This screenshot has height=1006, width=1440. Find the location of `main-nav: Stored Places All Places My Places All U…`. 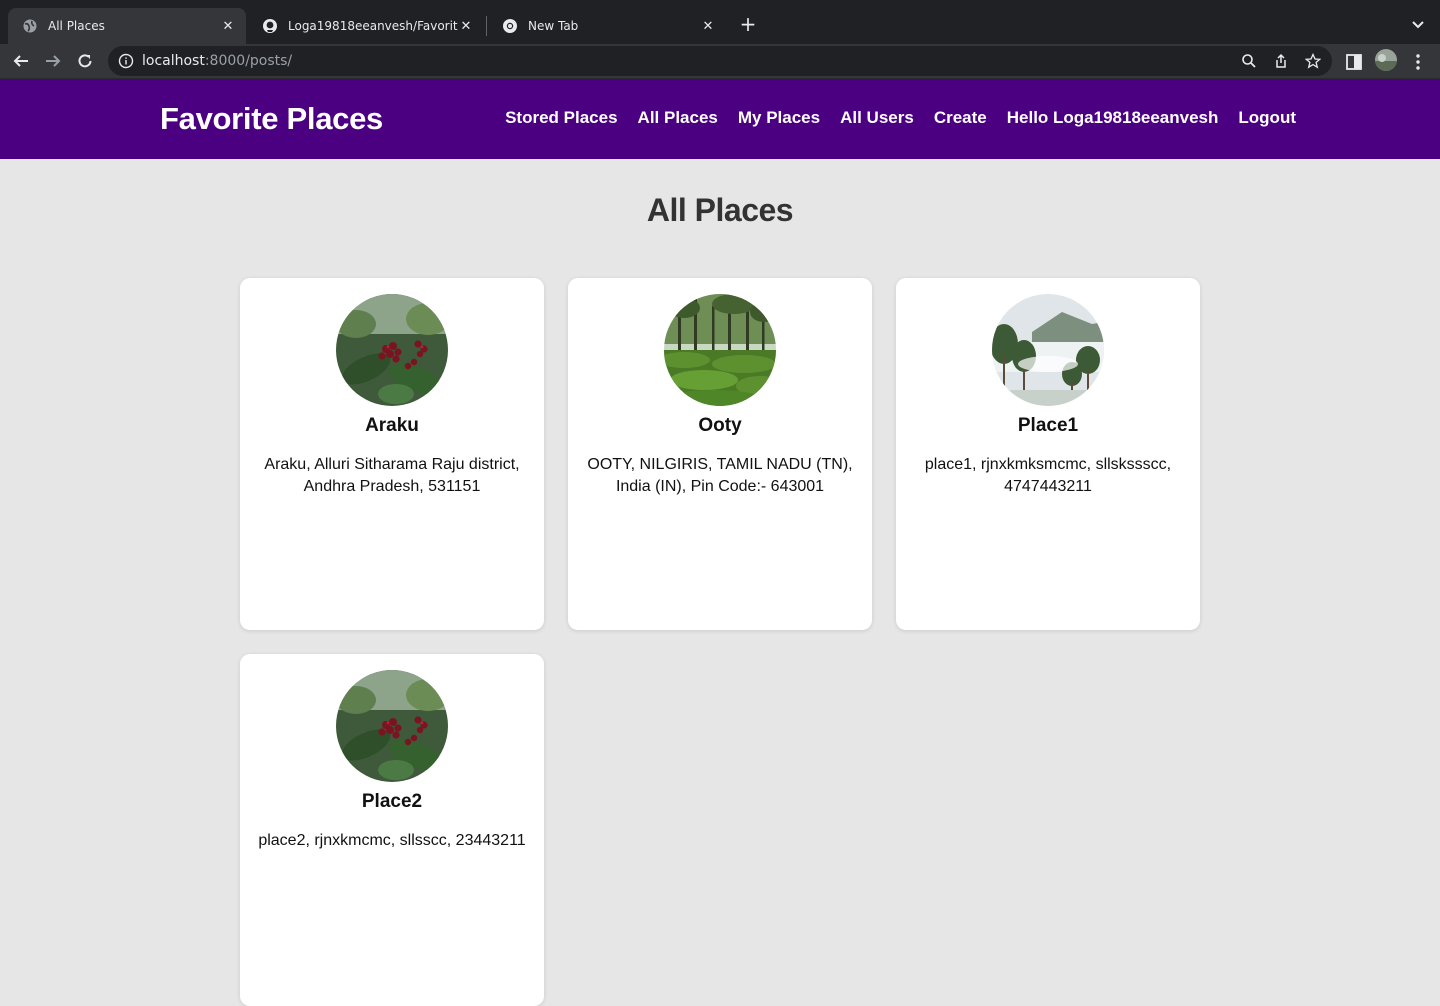

main-nav: Stored Places All Places My Places All U… is located at coordinates (900, 118).